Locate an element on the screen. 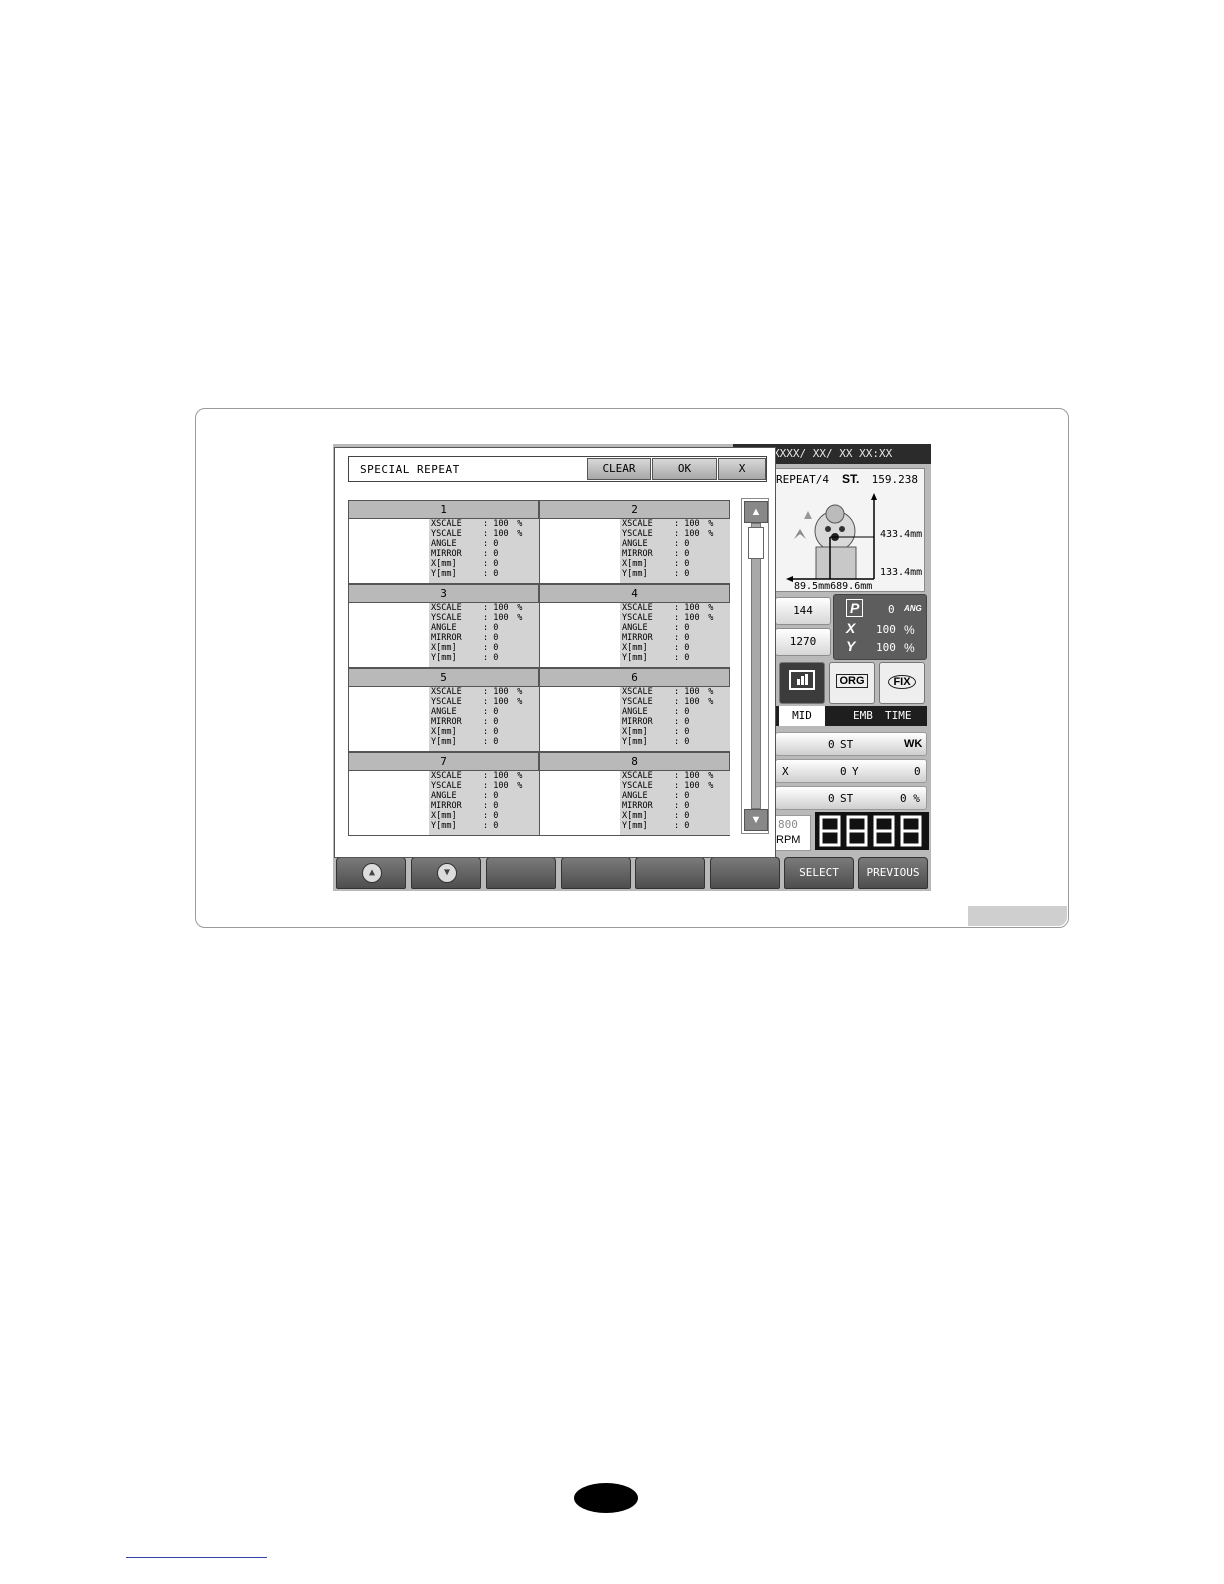 The height and width of the screenshot is (1584, 1224). previous-button: PREVIOUS is located at coordinates (893, 873).